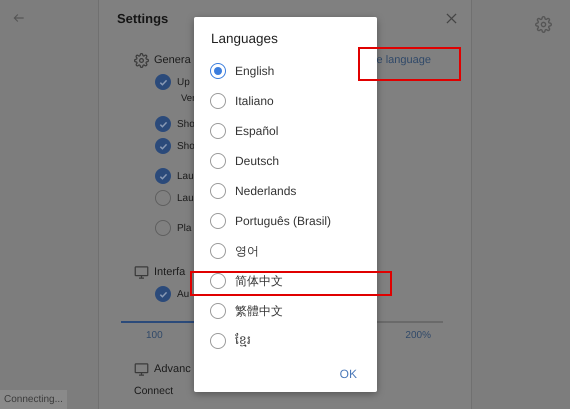  What do you see at coordinates (254, 101) in the screenshot?
I see `language-label: Italiano` at bounding box center [254, 101].